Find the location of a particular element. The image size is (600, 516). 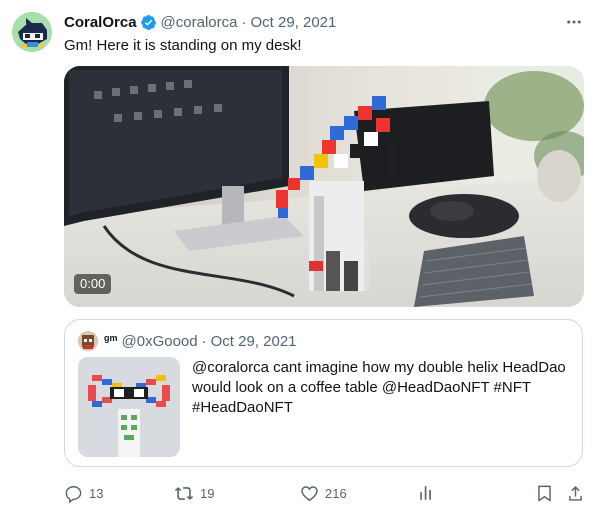

verified-badge-icon is located at coordinates (148, 22).